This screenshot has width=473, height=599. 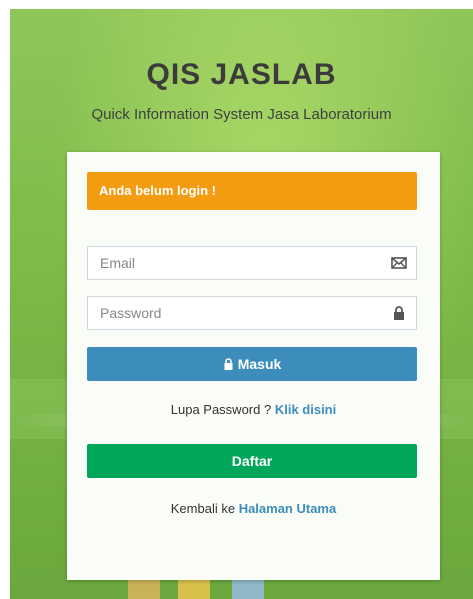 I want to click on forgot-password-link: Klik disini, so click(x=305, y=409).